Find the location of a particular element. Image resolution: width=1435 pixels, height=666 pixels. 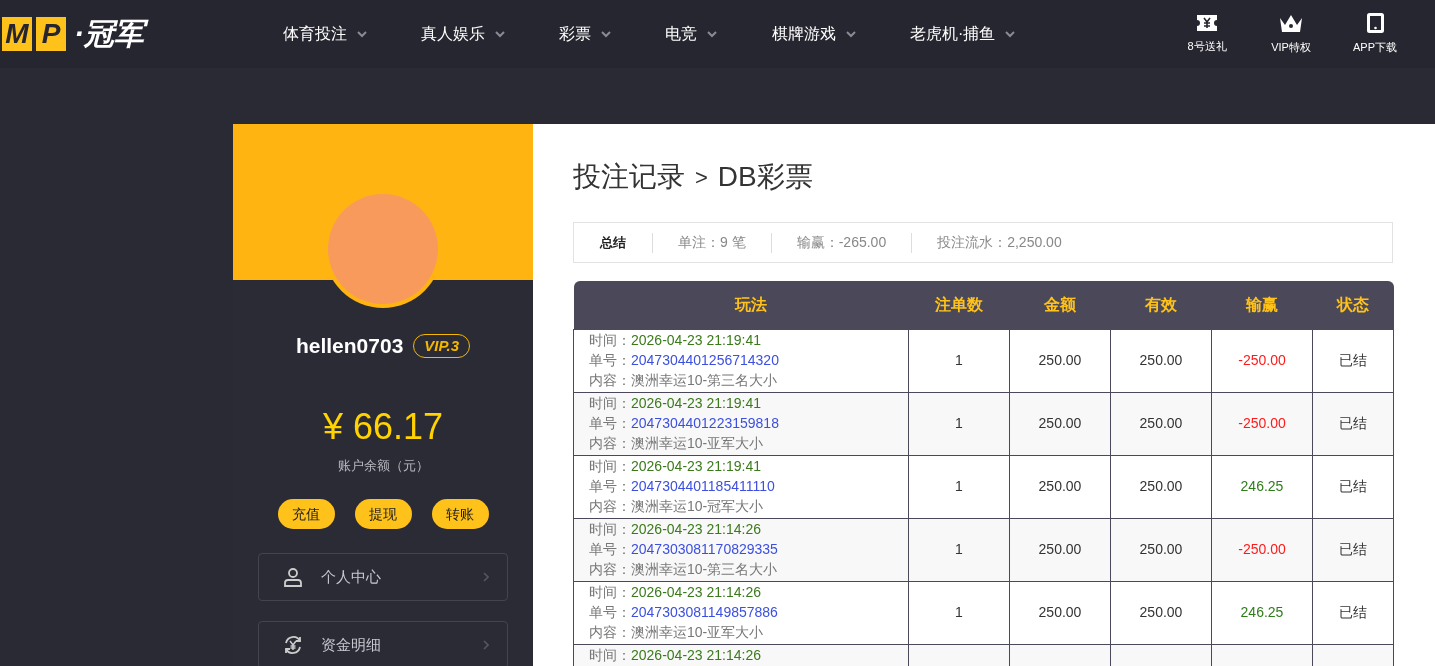

column-header: 有效 is located at coordinates (1161, 305).